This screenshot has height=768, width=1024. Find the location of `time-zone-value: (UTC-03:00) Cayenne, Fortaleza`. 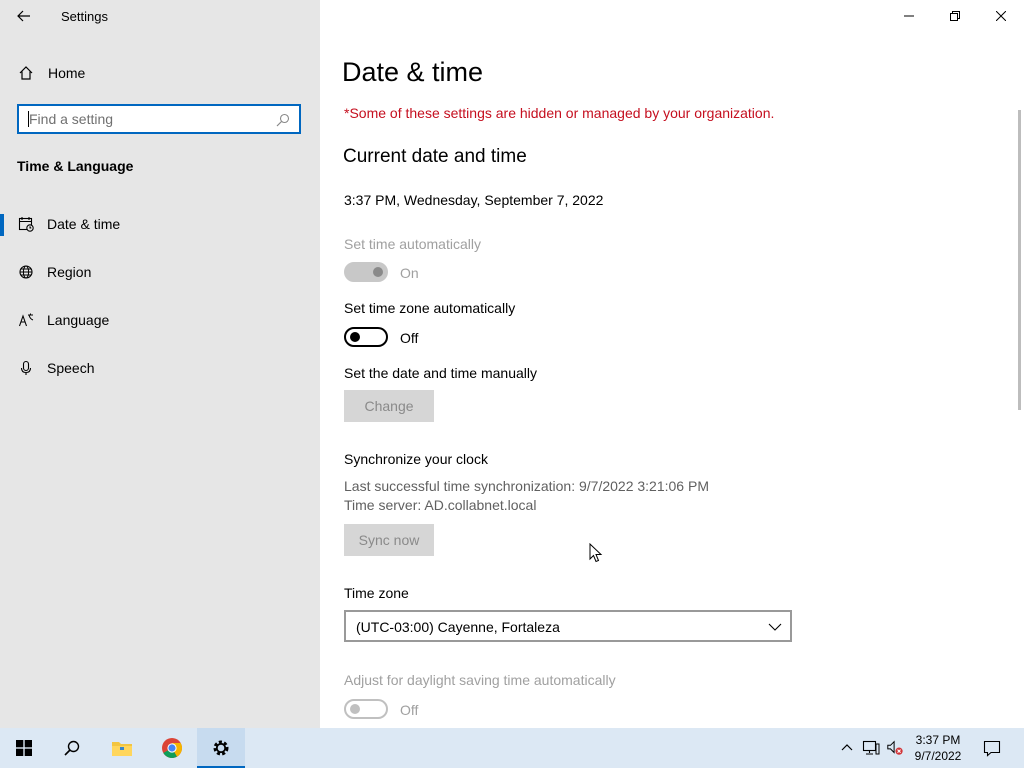

time-zone-value: (UTC-03:00) Cayenne, Fortaleza is located at coordinates (458, 627).